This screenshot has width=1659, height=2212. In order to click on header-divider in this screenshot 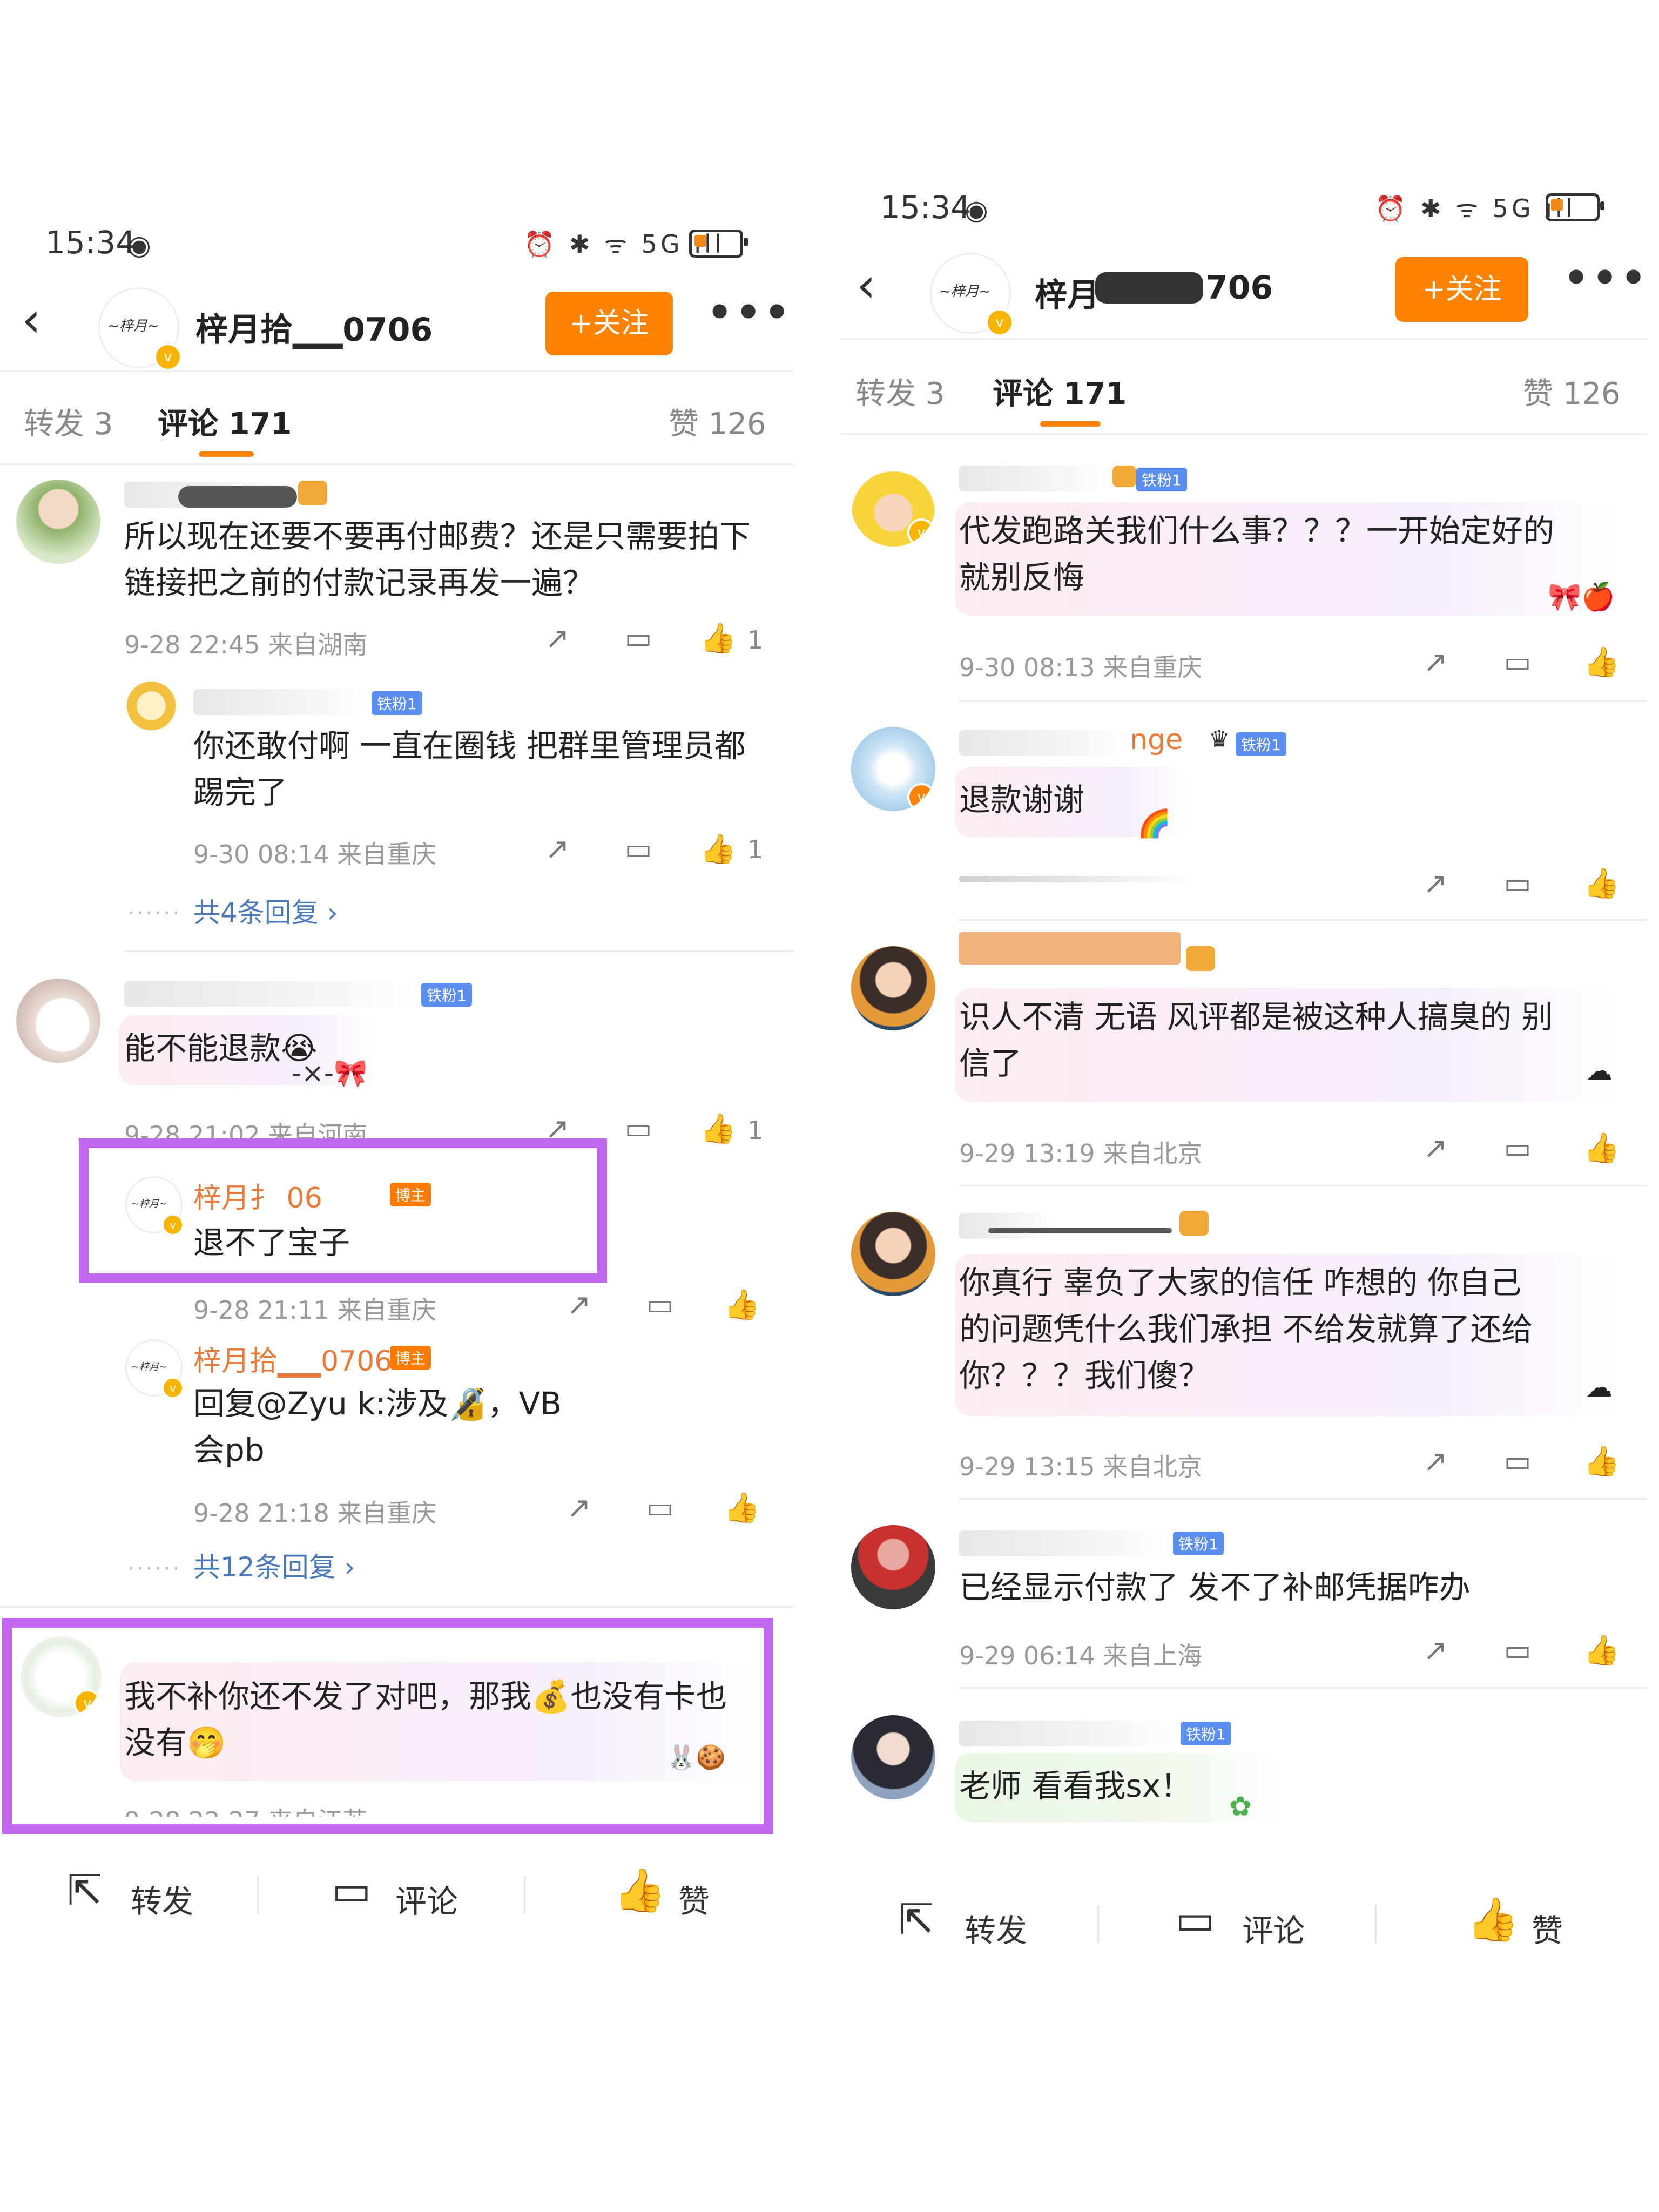, I will do `click(397, 371)`.